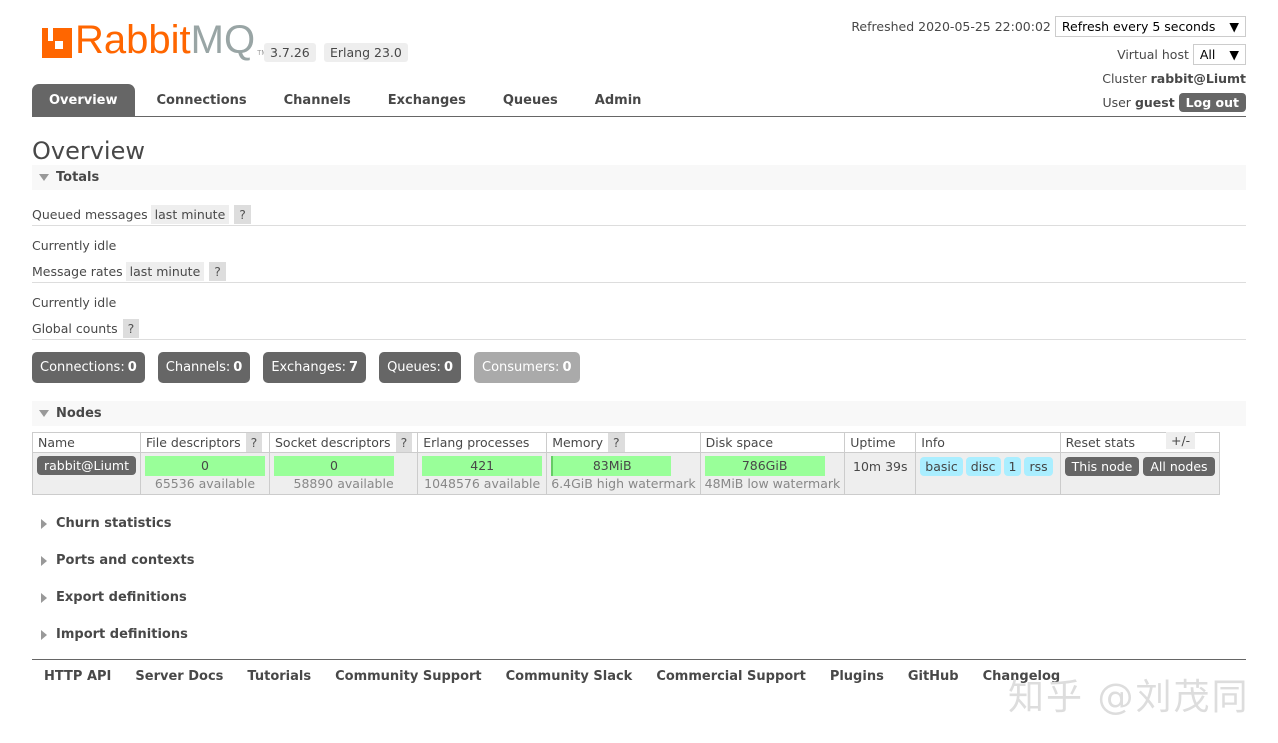  I want to click on vhost-select: All ▼, so click(1219, 54).